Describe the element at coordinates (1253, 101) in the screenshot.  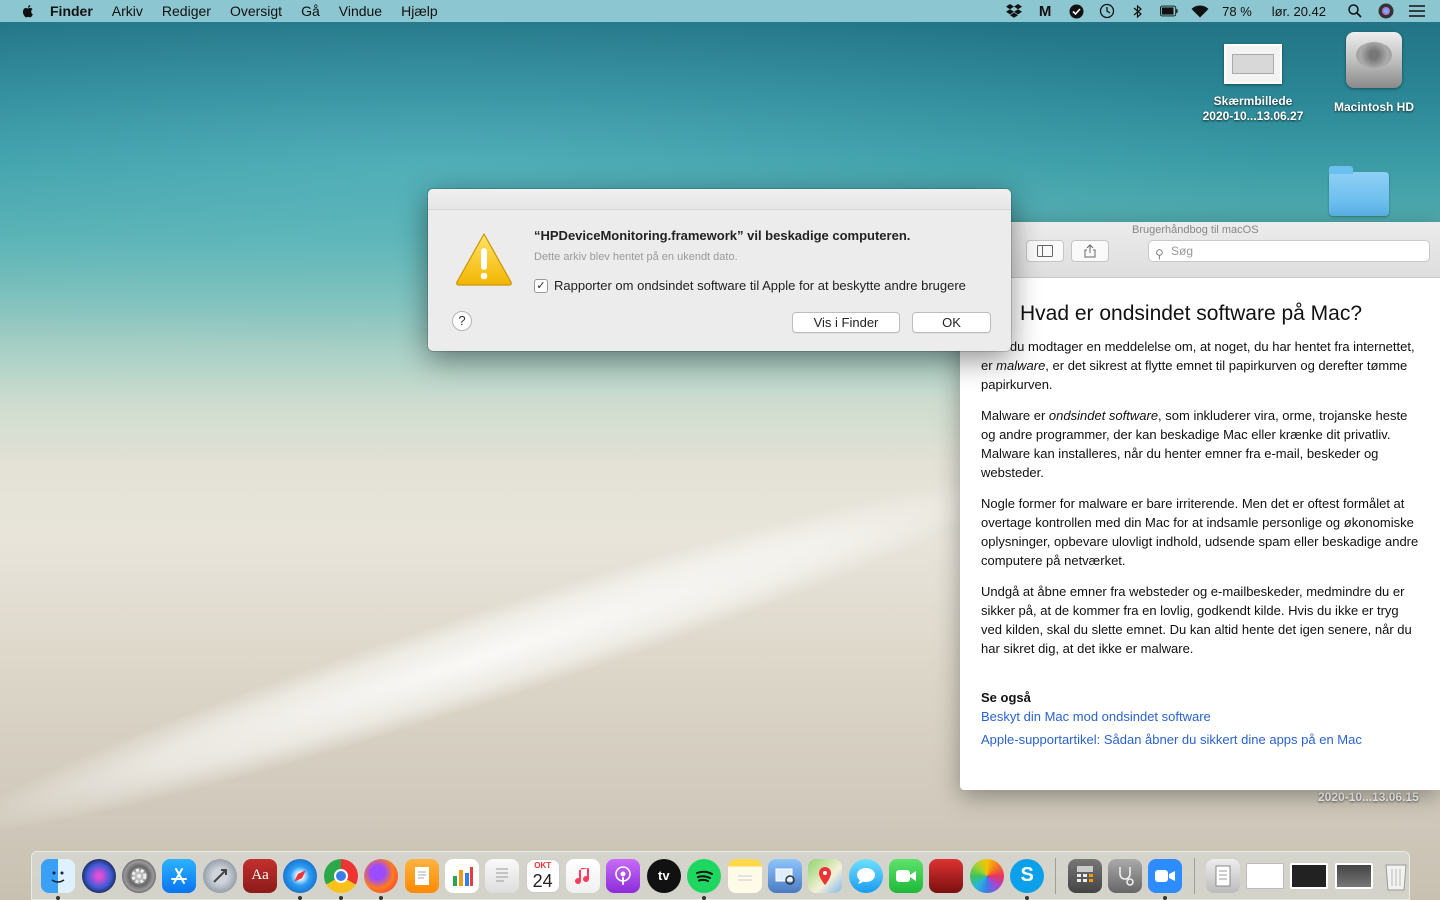
I see `screenshot-label-line1: Skærmbillede` at that location.